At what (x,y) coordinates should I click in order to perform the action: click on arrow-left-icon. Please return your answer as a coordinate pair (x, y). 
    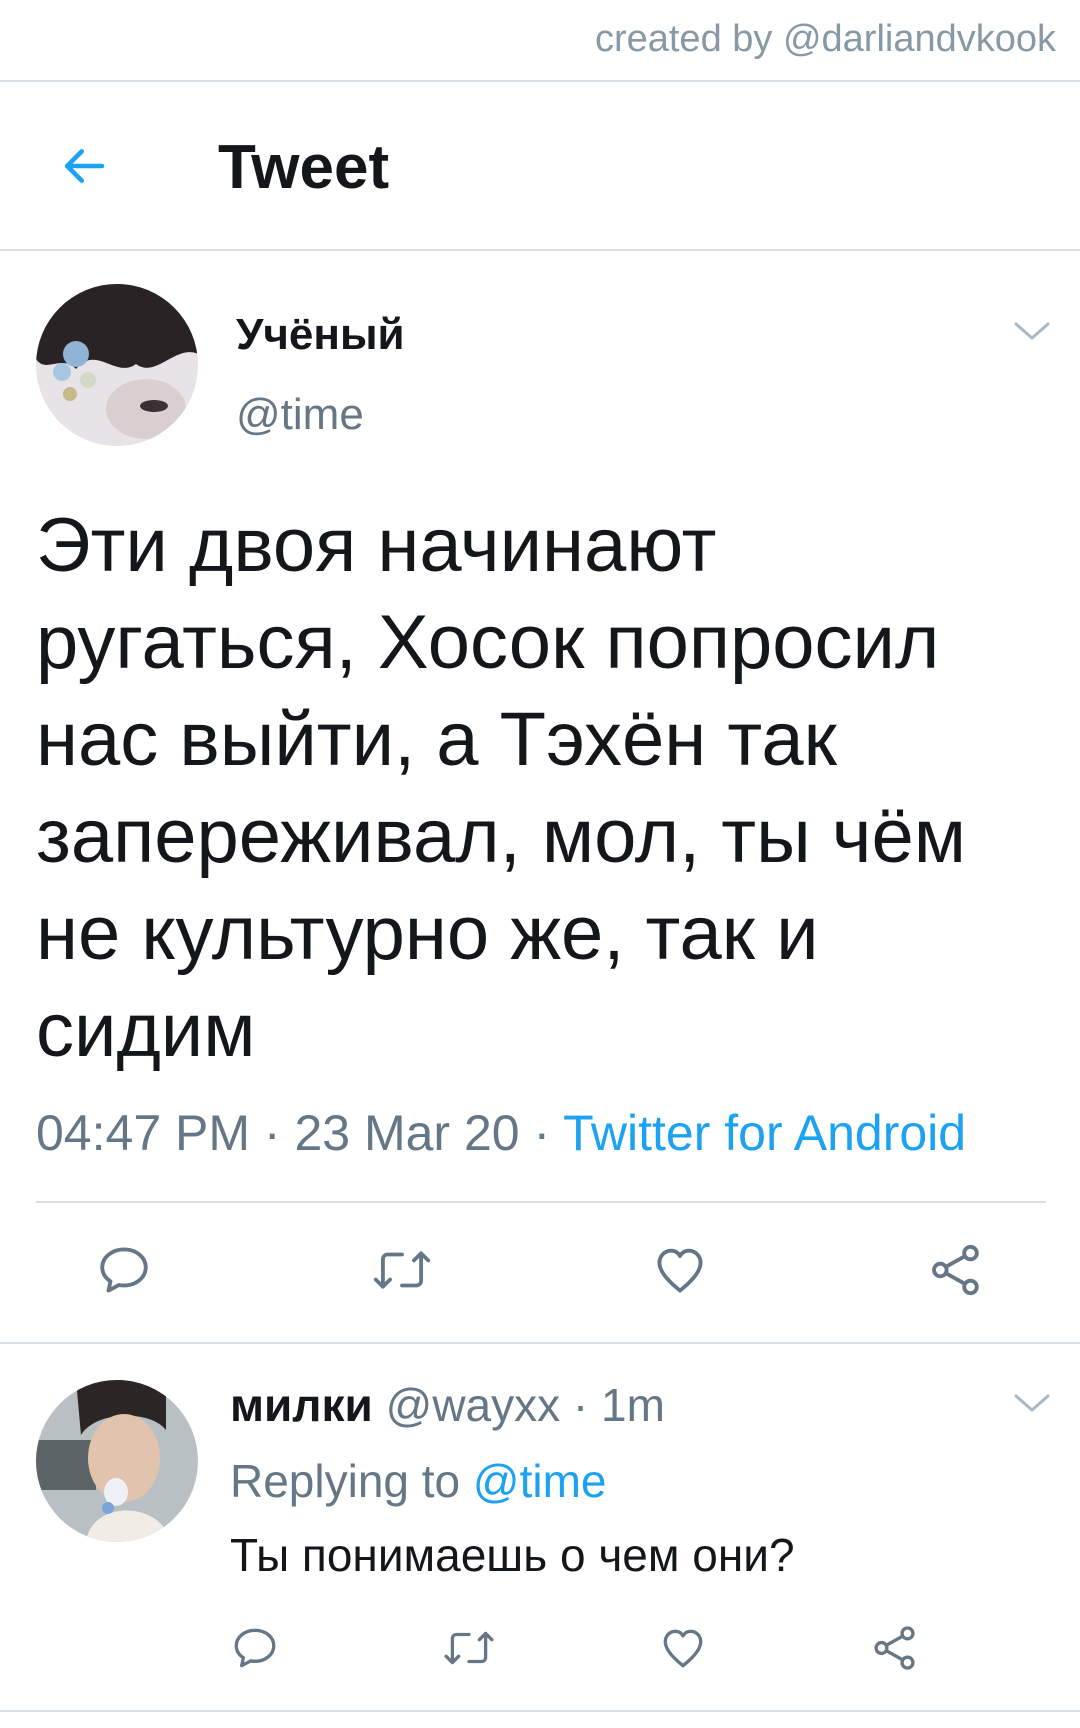
    Looking at the image, I should click on (84, 166).